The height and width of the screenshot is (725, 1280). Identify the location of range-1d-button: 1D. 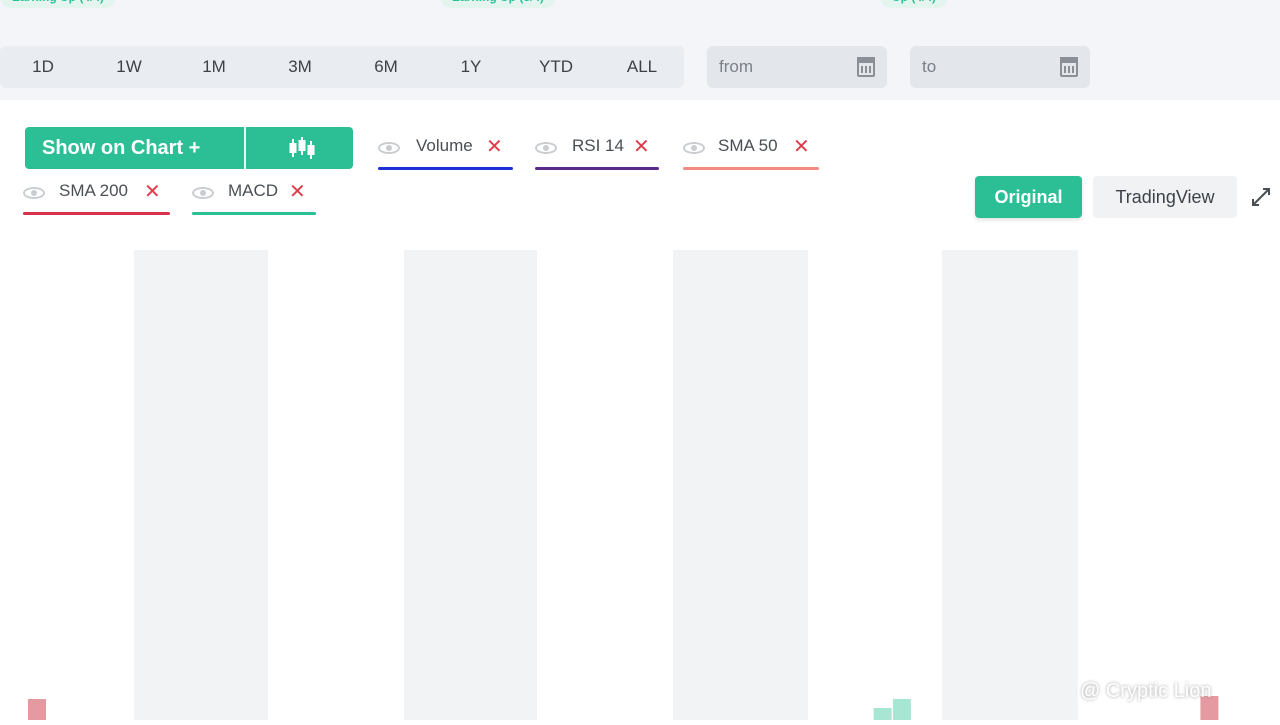
(43, 67).